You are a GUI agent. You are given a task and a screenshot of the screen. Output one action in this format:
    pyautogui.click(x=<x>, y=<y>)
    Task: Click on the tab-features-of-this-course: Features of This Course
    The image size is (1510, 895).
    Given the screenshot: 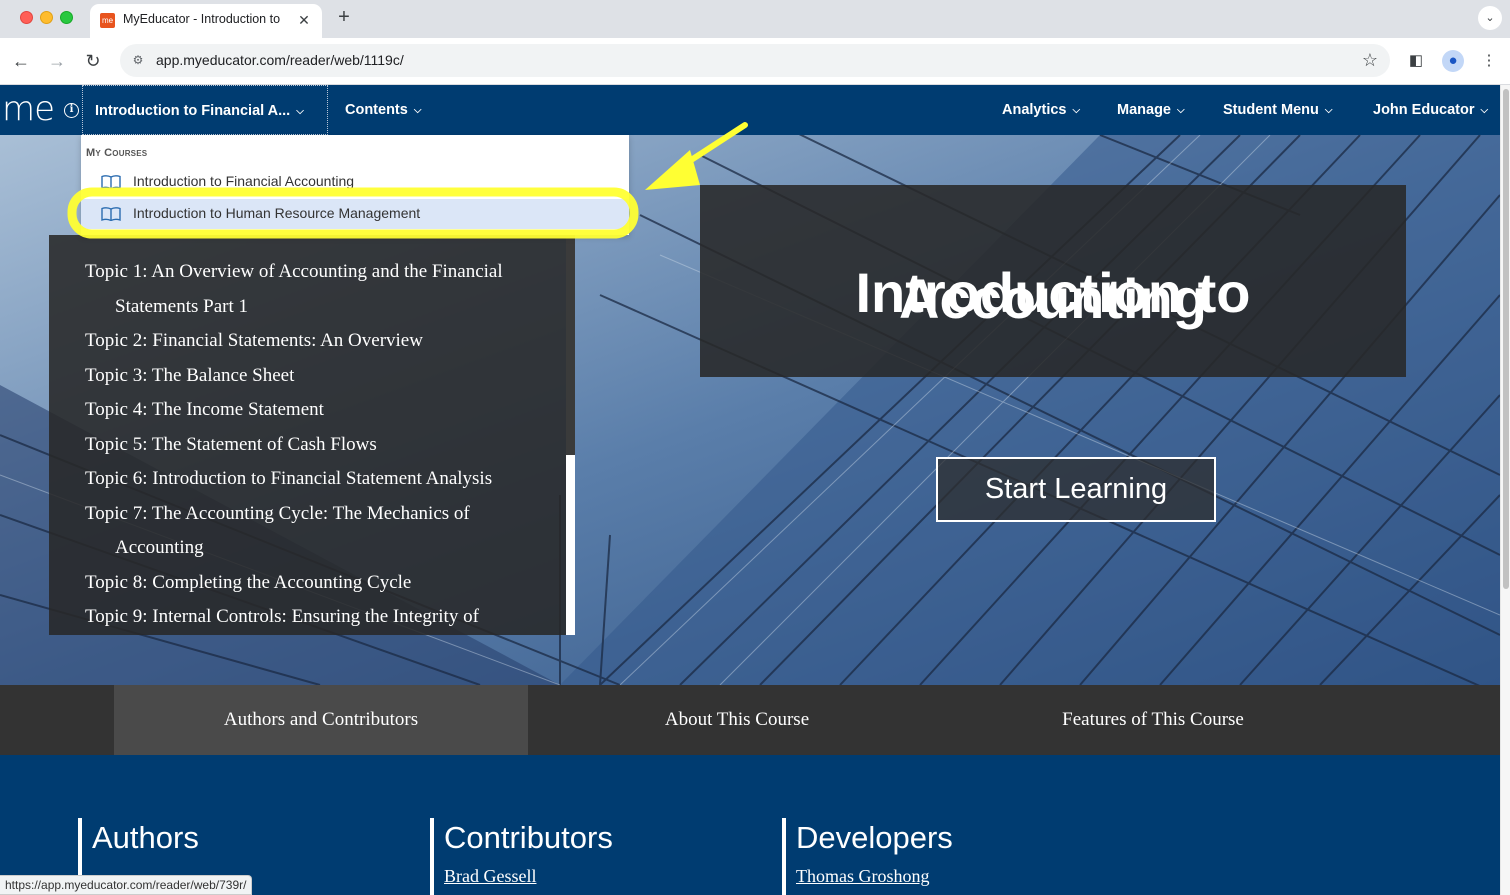 What is the action you would take?
    pyautogui.click(x=1153, y=720)
    